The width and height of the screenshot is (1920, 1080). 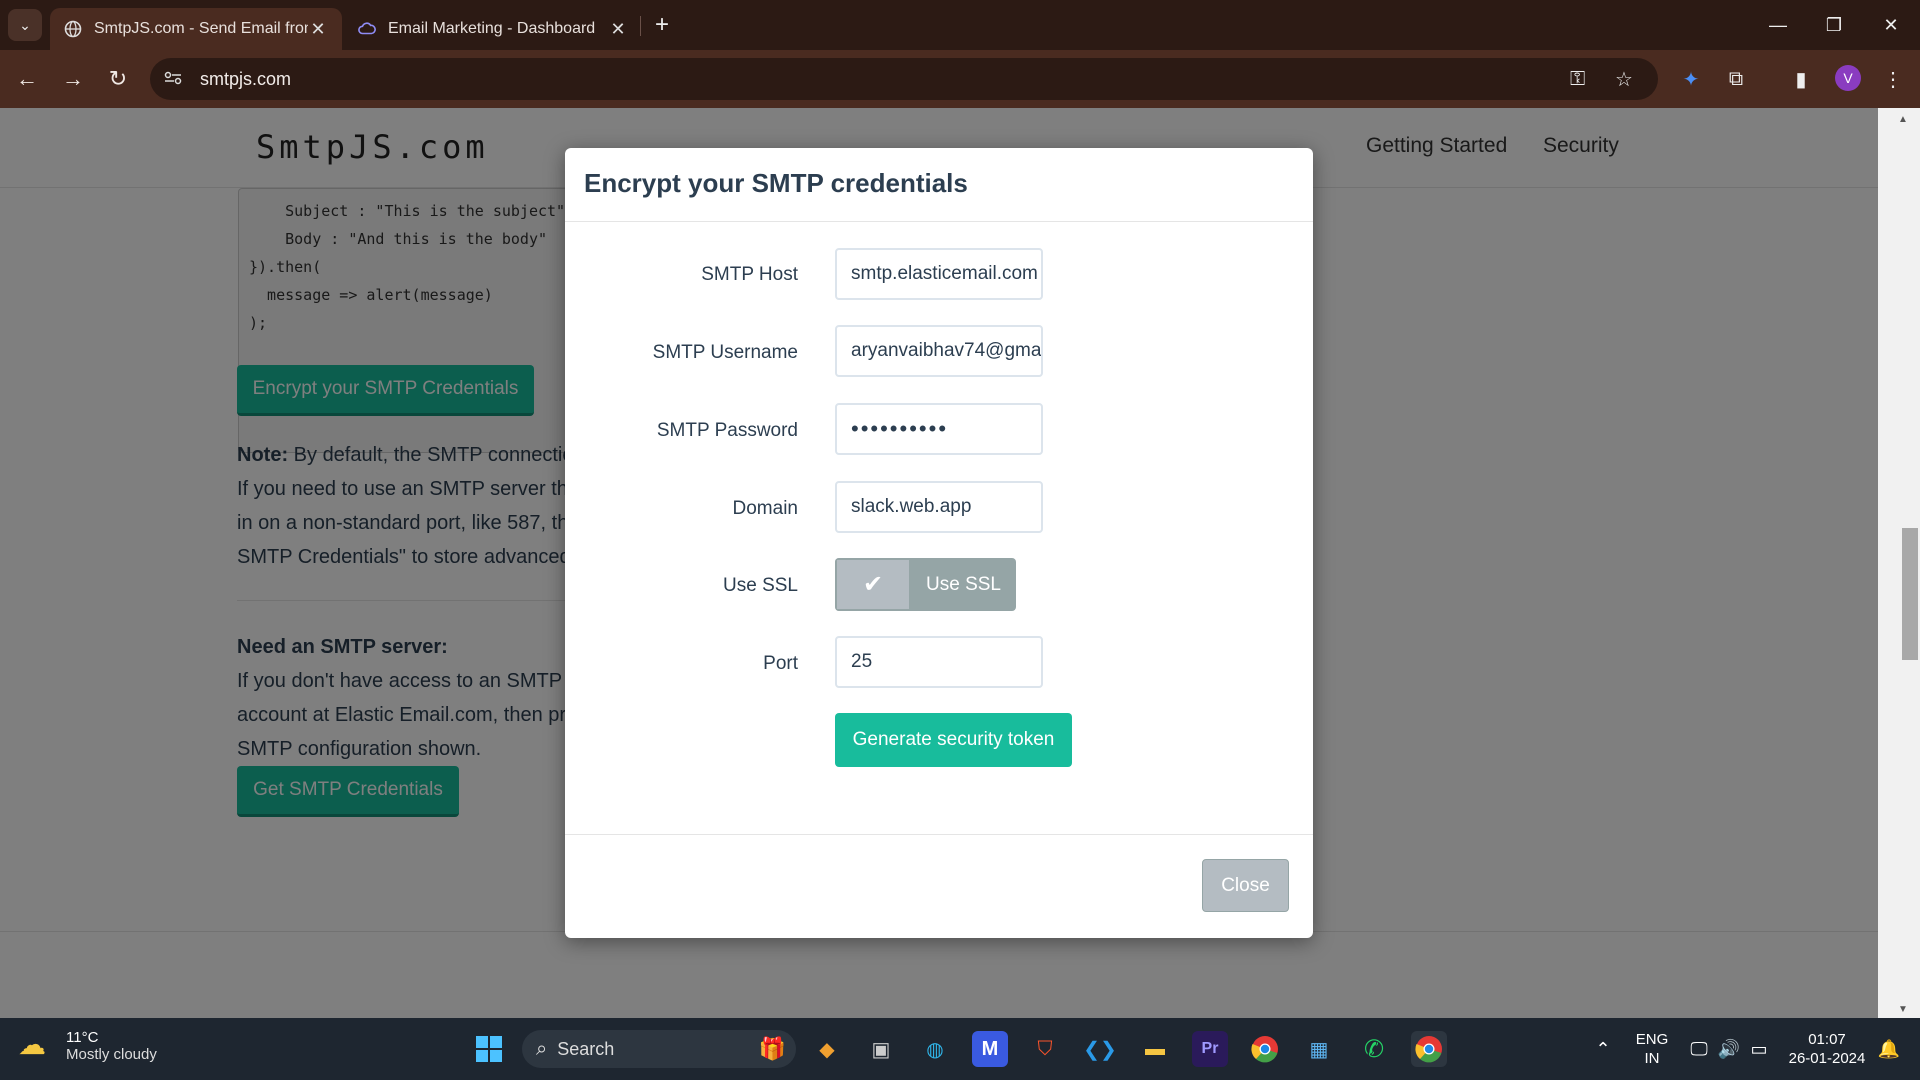 I want to click on brave-icon: ⛉, so click(x=1045, y=1049).